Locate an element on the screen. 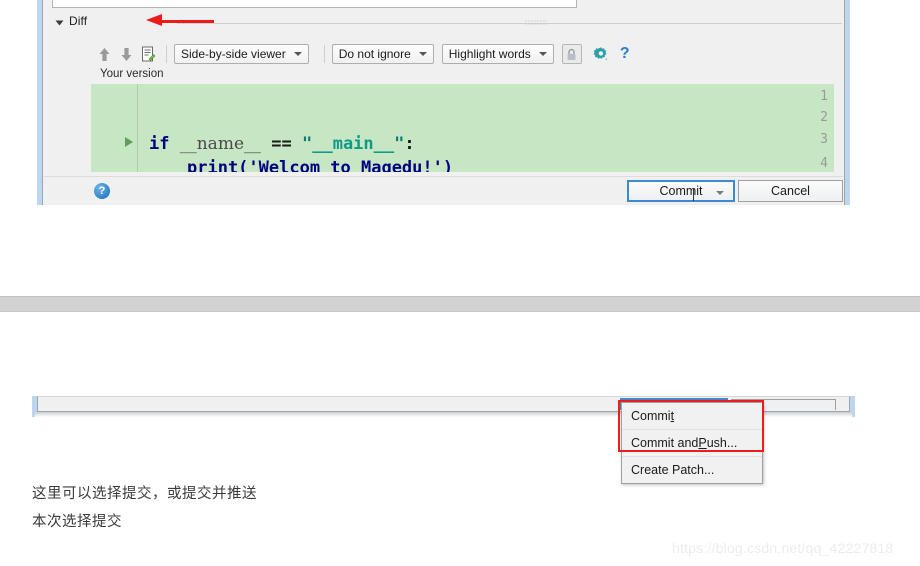  line-number: 3 is located at coordinates (824, 139).